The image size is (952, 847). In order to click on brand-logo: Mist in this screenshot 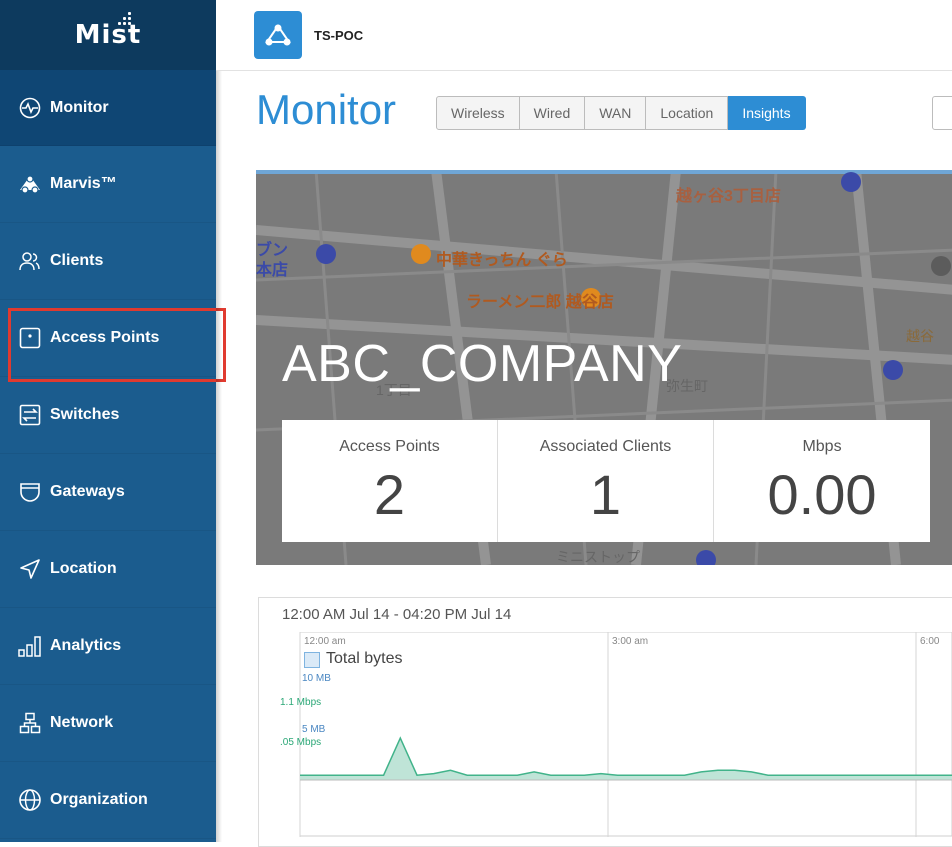, I will do `click(108, 35)`.